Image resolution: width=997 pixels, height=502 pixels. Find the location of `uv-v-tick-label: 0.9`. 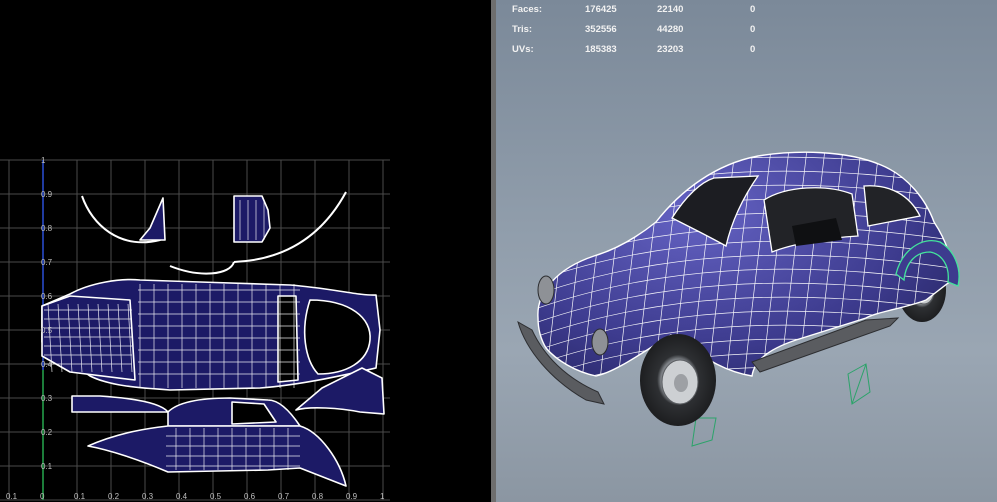

uv-v-tick-label: 0.9 is located at coordinates (47, 194).